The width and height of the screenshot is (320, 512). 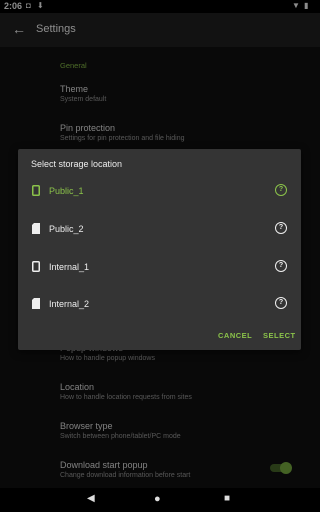 I want to click on dialog-title: Select storage location, so click(x=77, y=164).